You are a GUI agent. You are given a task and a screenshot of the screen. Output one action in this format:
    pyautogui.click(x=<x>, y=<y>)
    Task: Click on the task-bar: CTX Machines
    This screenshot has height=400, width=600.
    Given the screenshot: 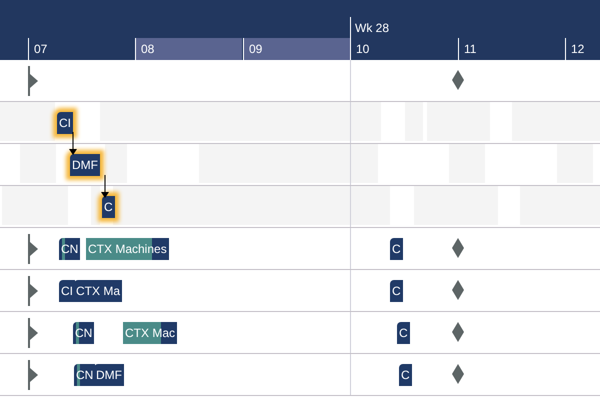 What is the action you would take?
    pyautogui.click(x=127, y=249)
    